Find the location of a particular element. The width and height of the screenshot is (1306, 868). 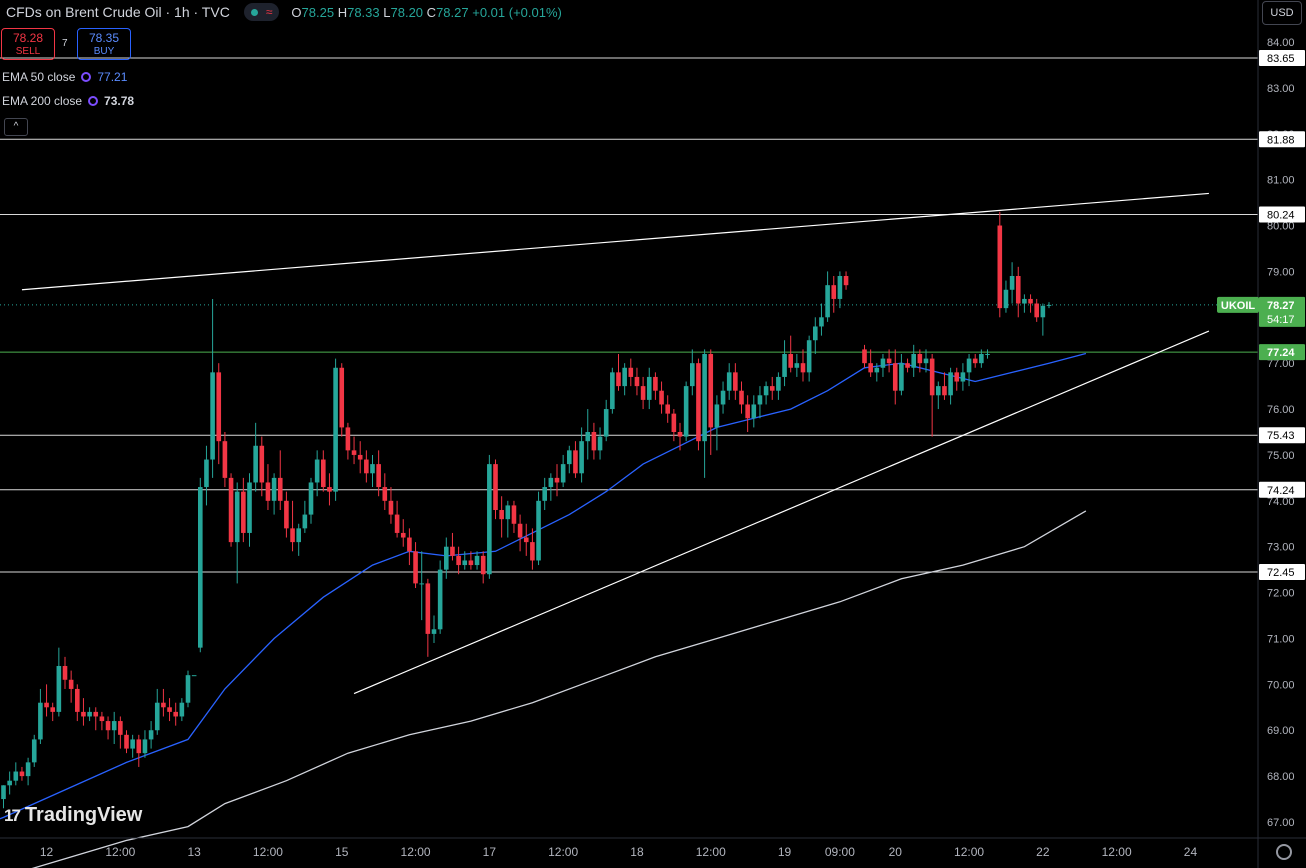

symbol-title: CFDs on Brent Crude Oil · 1h · TVC is located at coordinates (118, 12).